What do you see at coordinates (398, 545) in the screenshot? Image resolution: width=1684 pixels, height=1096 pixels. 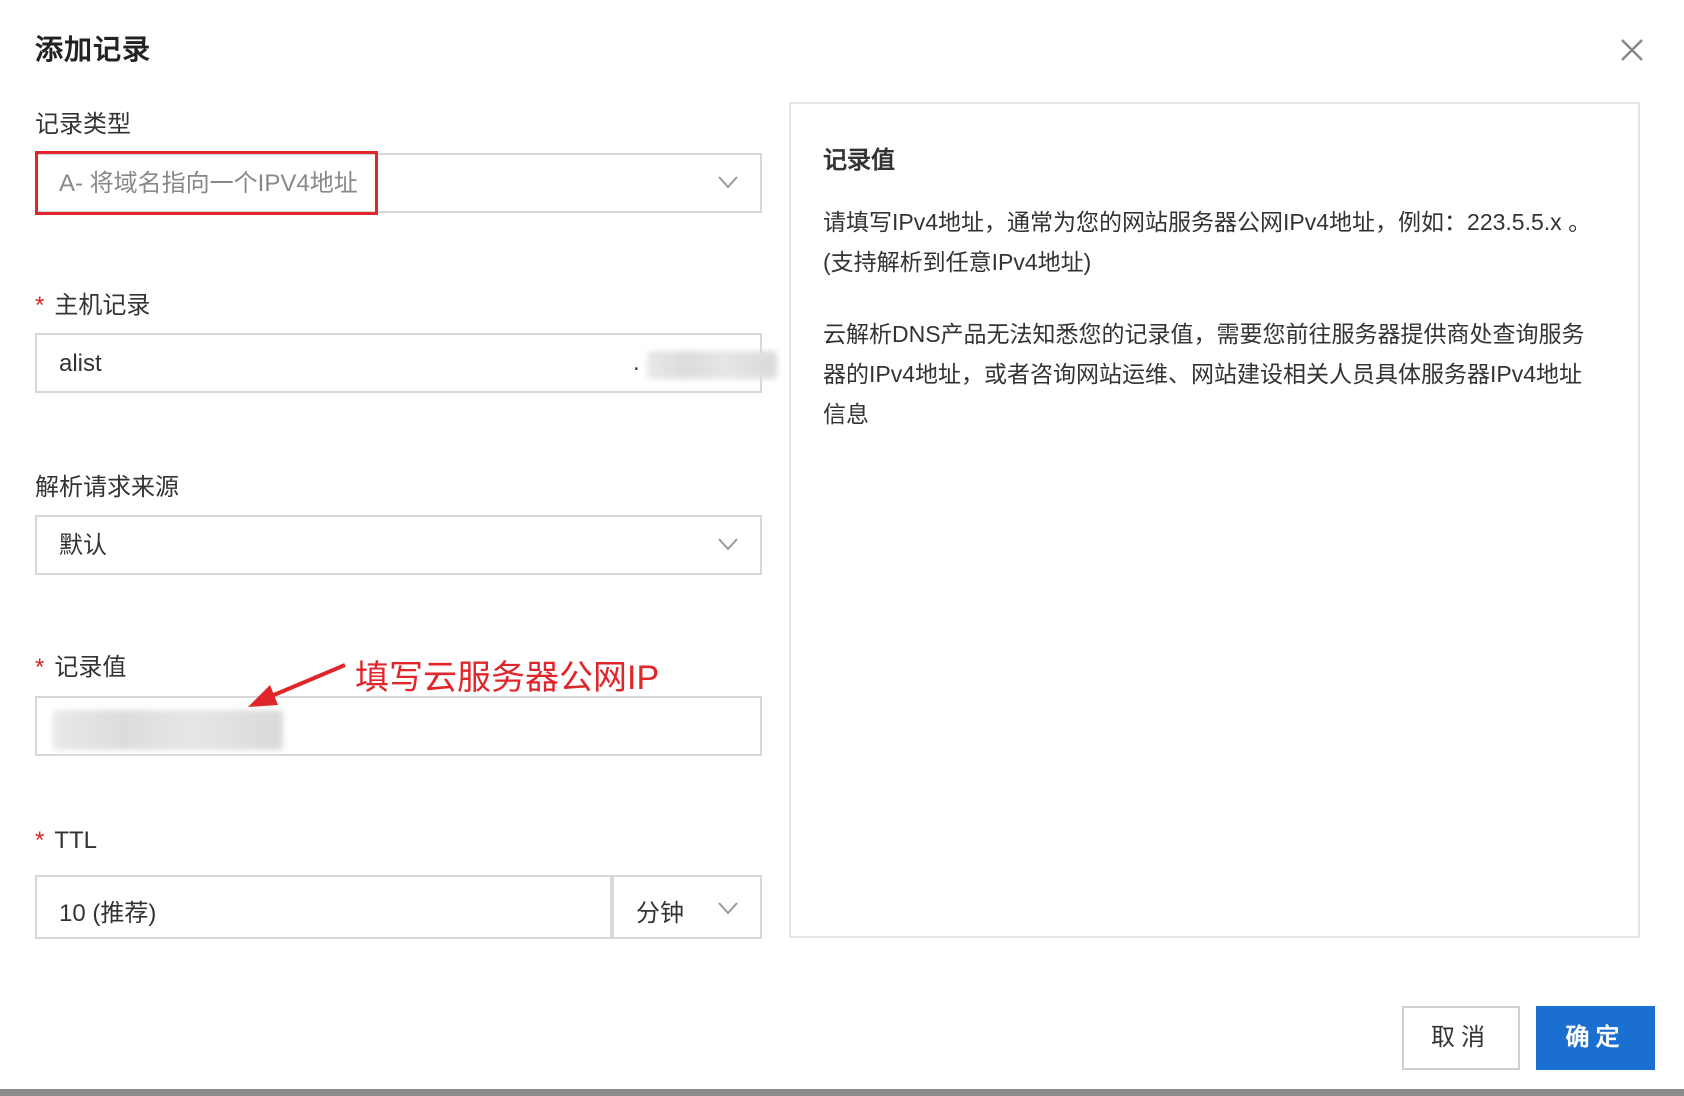 I see `resolve-source-select: 默认` at bounding box center [398, 545].